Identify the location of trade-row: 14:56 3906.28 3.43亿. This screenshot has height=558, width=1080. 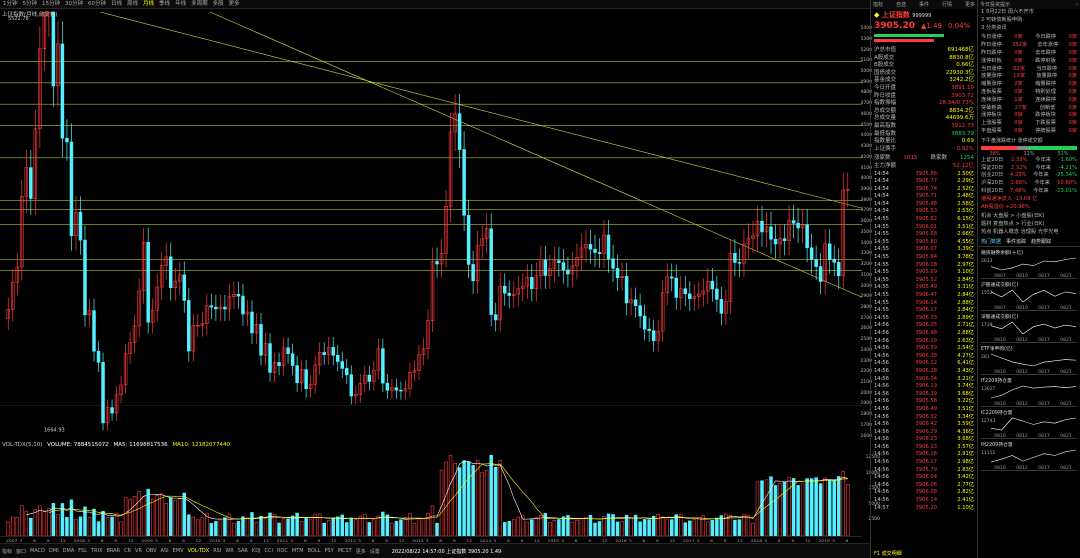
(924, 372).